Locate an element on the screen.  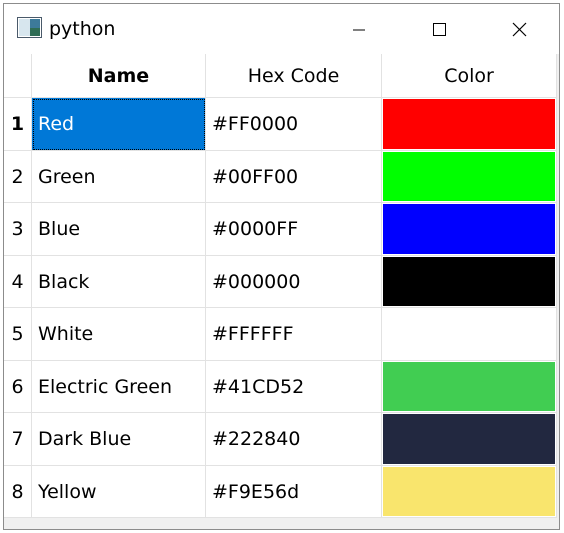
maximize-button is located at coordinates (439, 29).